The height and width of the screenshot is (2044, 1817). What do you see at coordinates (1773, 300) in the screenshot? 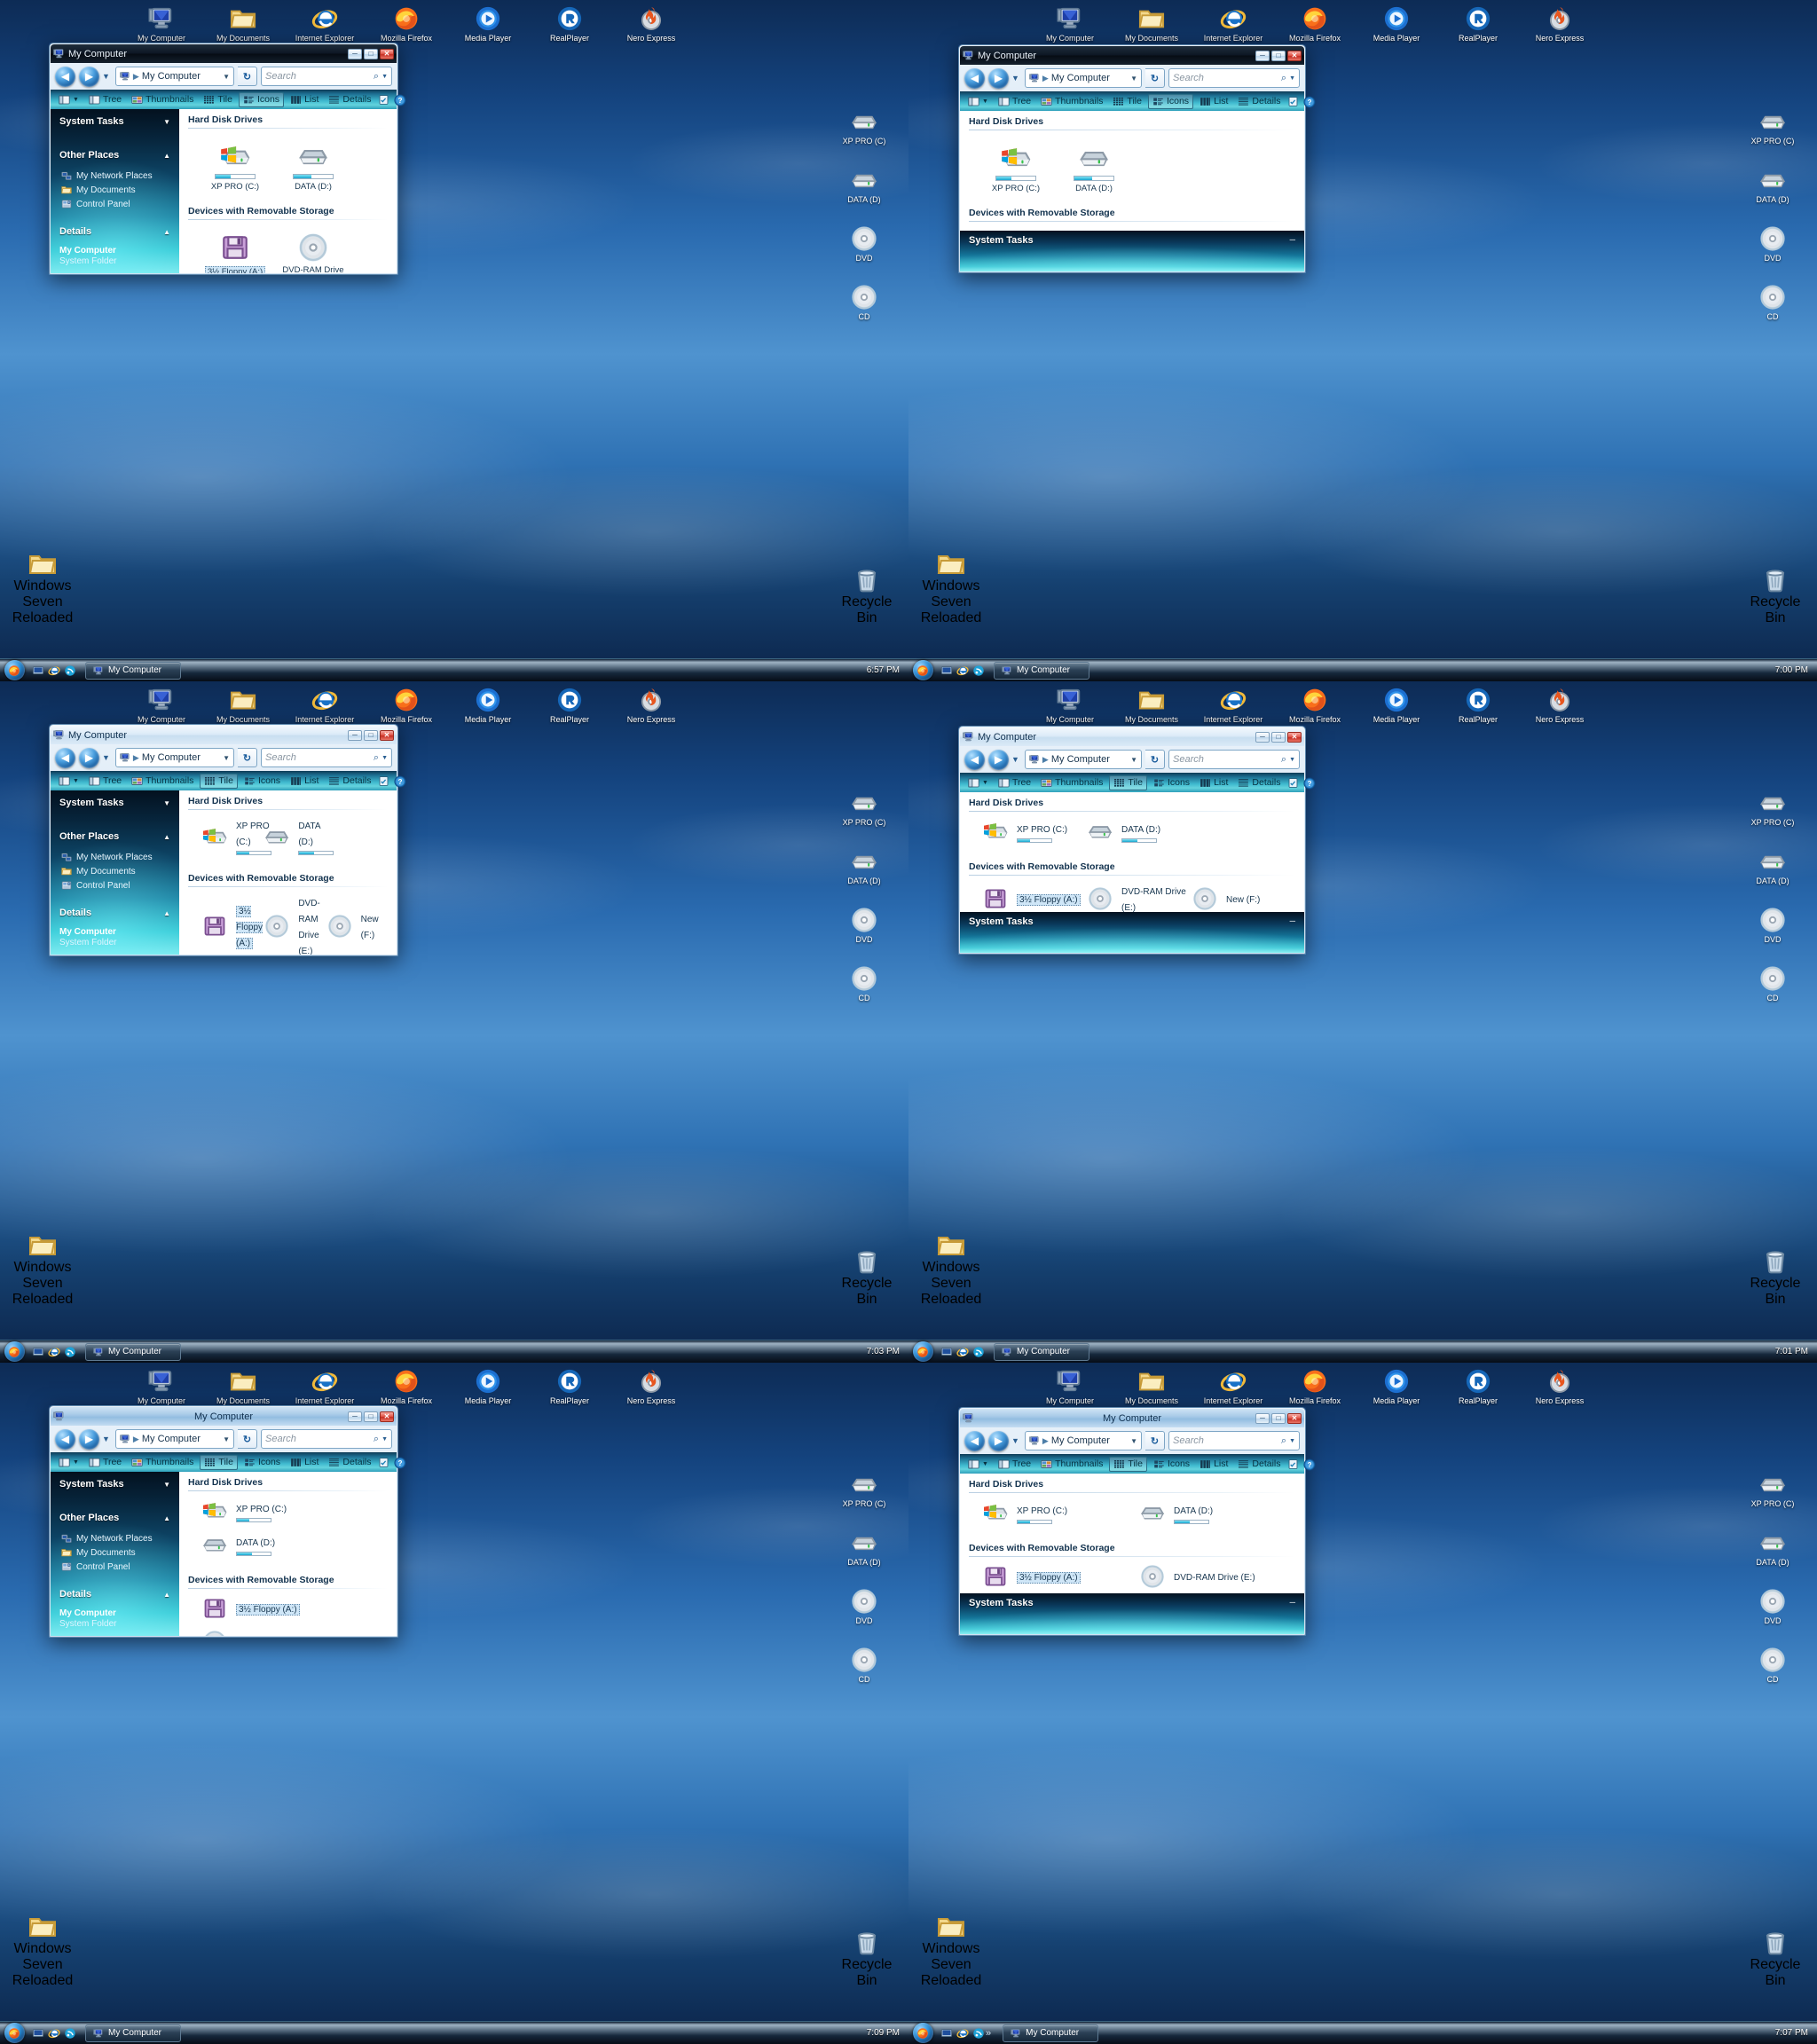
I see `desktop-icon: CD` at bounding box center [1773, 300].